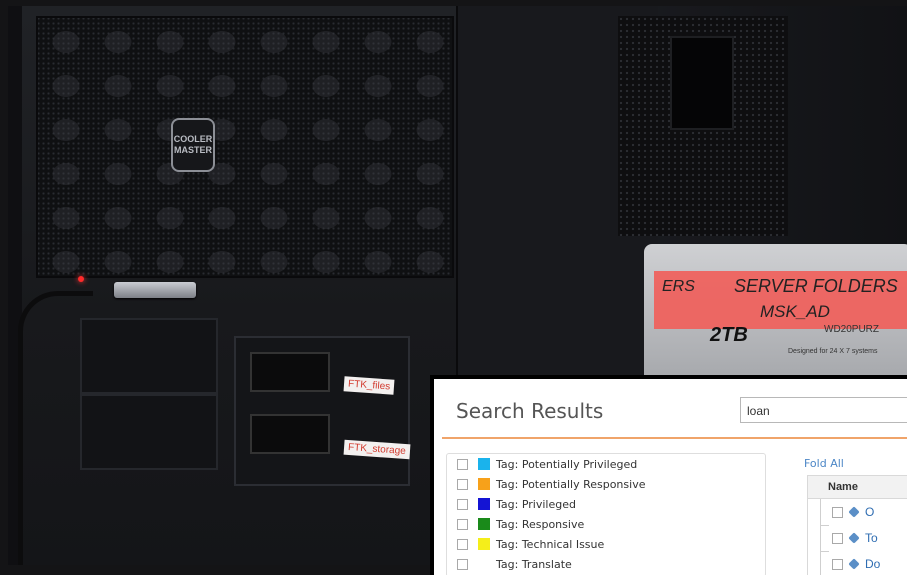  What do you see at coordinates (322, 411) in the screenshot?
I see `hot-swap-frame` at bounding box center [322, 411].